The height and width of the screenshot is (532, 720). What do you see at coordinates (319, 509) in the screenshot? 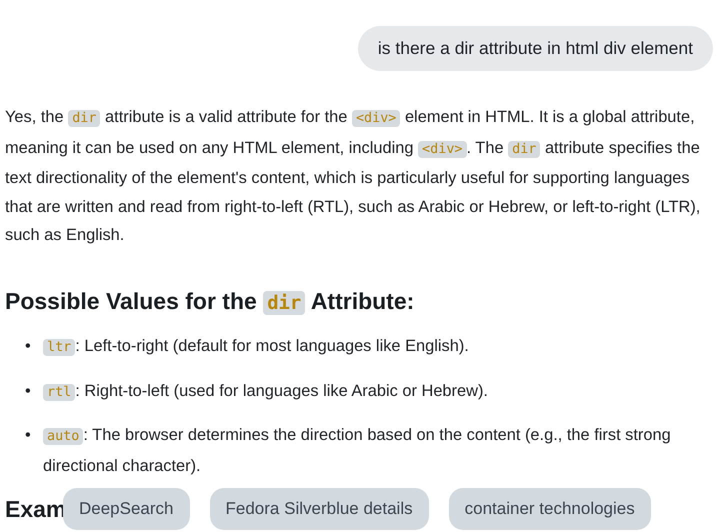
I see `suggestion-chip: Fedora Silverblue details` at bounding box center [319, 509].